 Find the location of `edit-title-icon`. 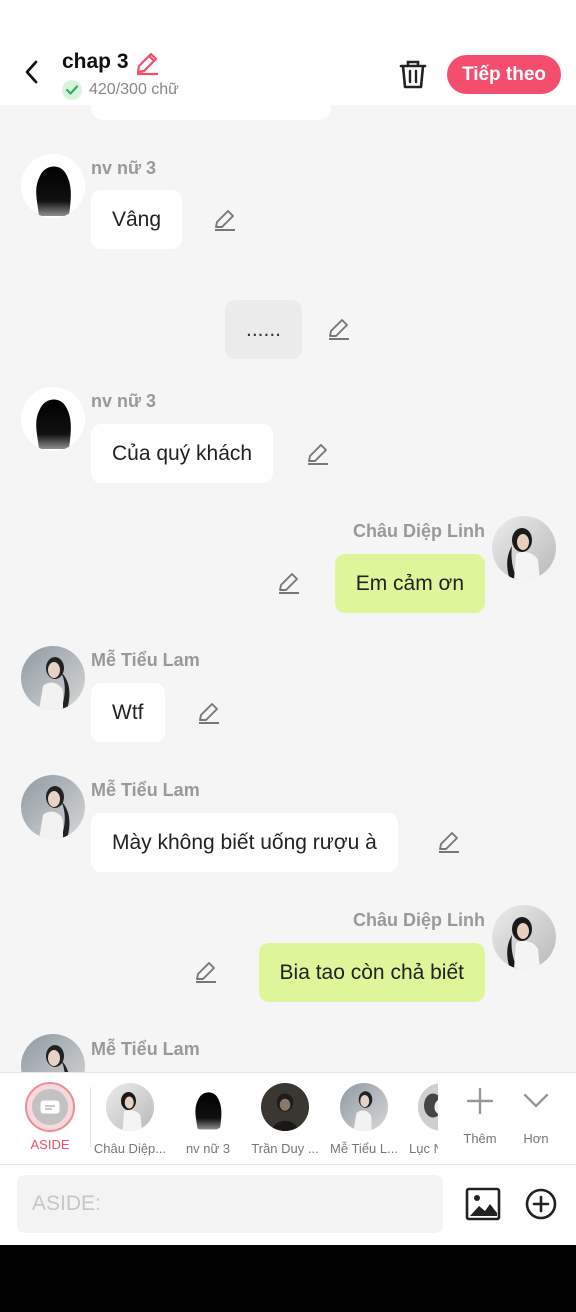

edit-title-icon is located at coordinates (147, 63).